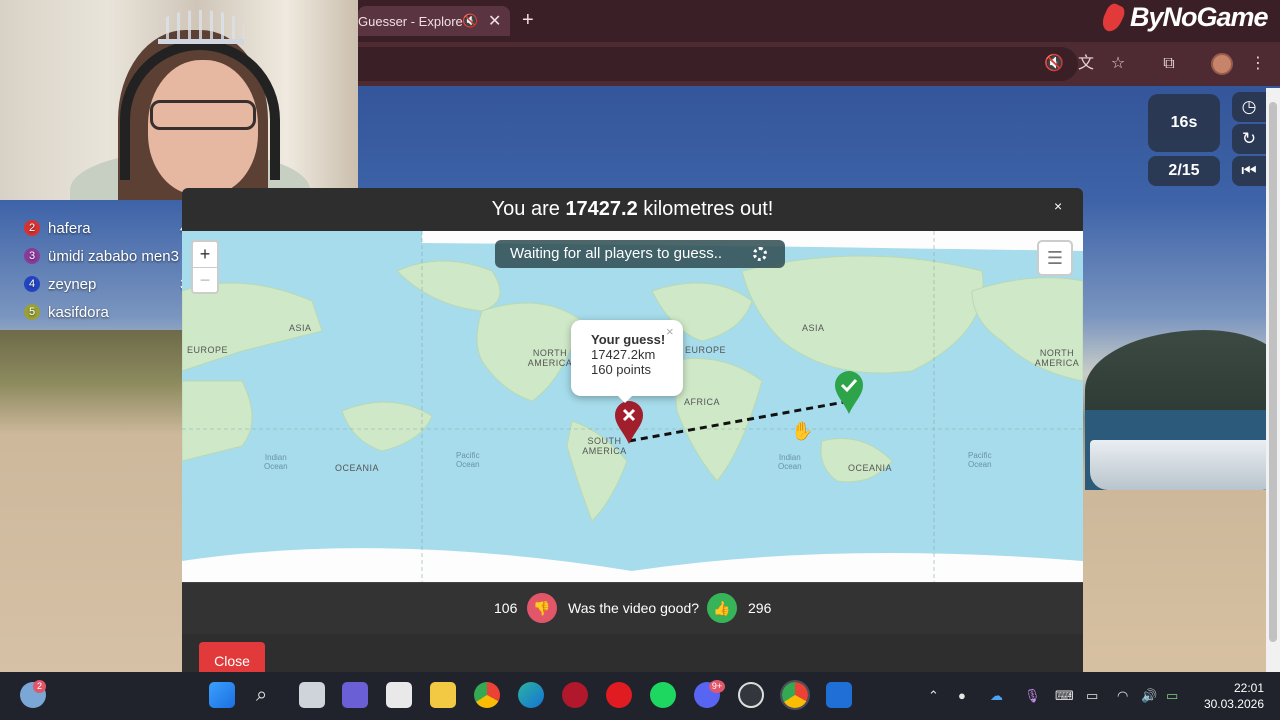 The width and height of the screenshot is (1280, 720). What do you see at coordinates (276, 462) in the screenshot?
I see `ocean-label-indian-left: Indian Ocean` at bounding box center [276, 462].